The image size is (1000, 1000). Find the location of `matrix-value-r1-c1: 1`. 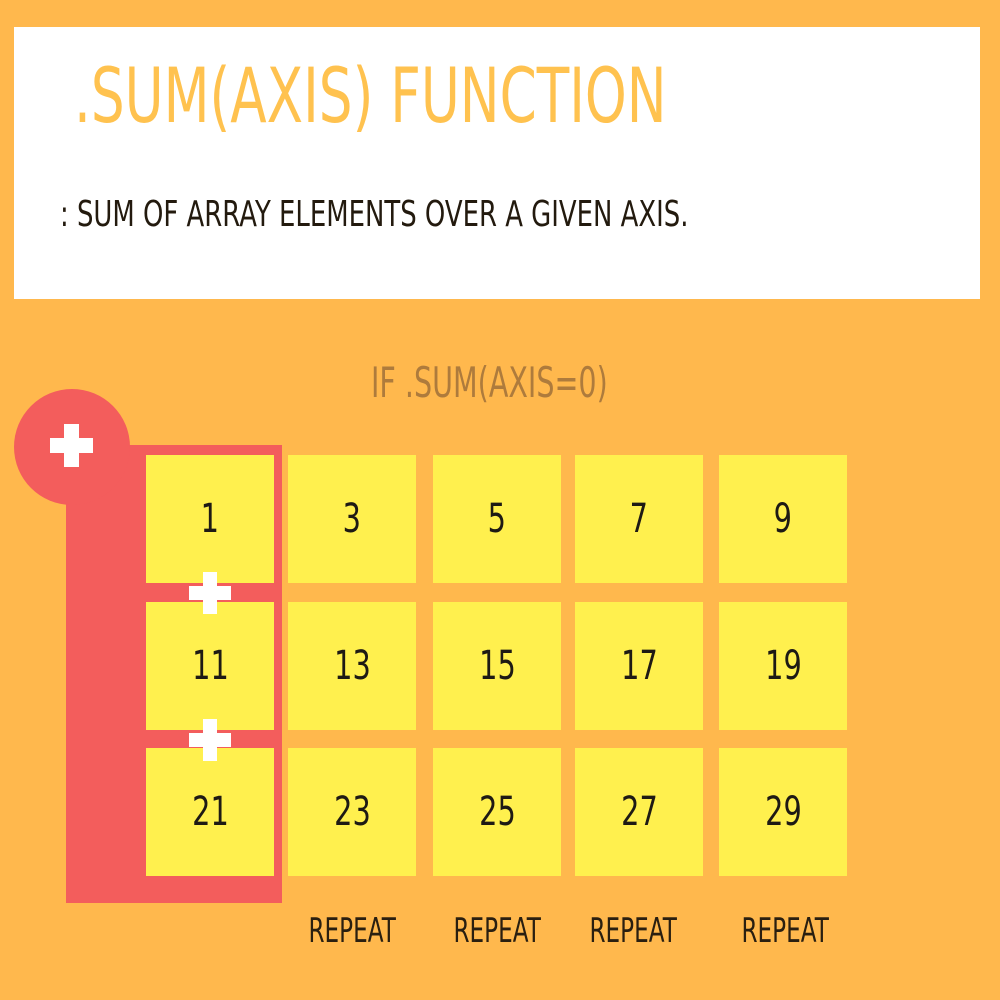

matrix-value-r1-c1: 1 is located at coordinates (210, 519).